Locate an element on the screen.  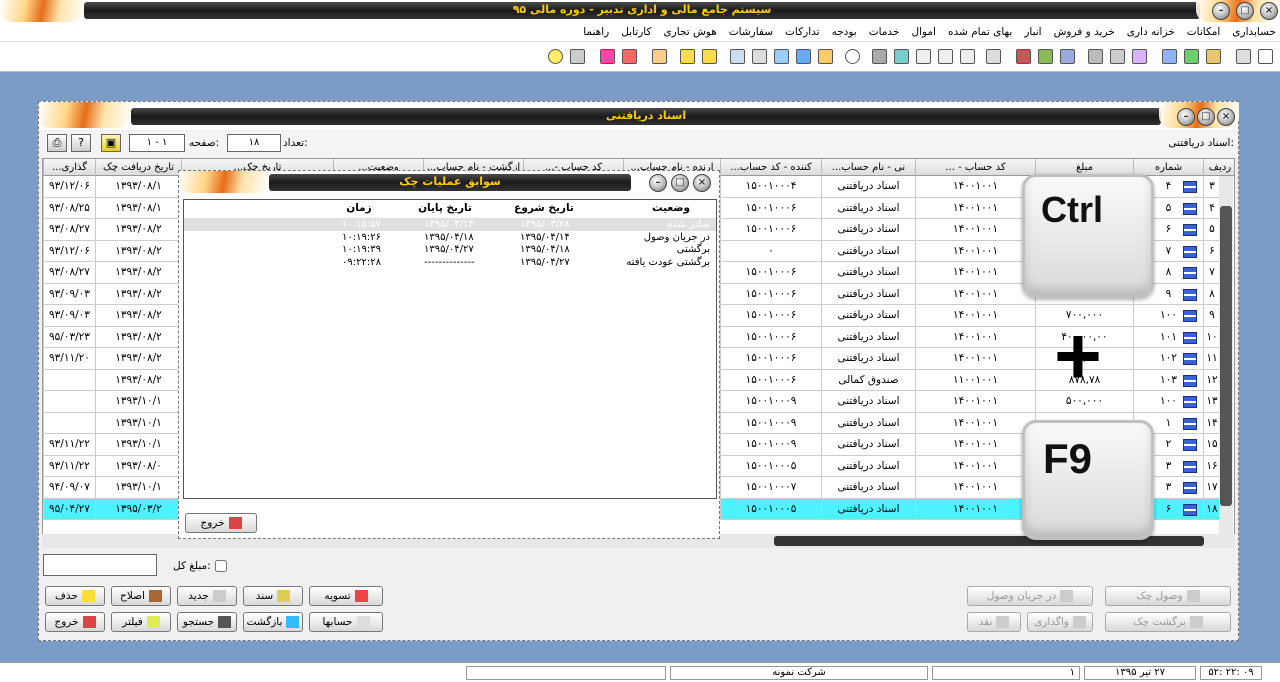
export-icon is located at coordinates (659, 56).